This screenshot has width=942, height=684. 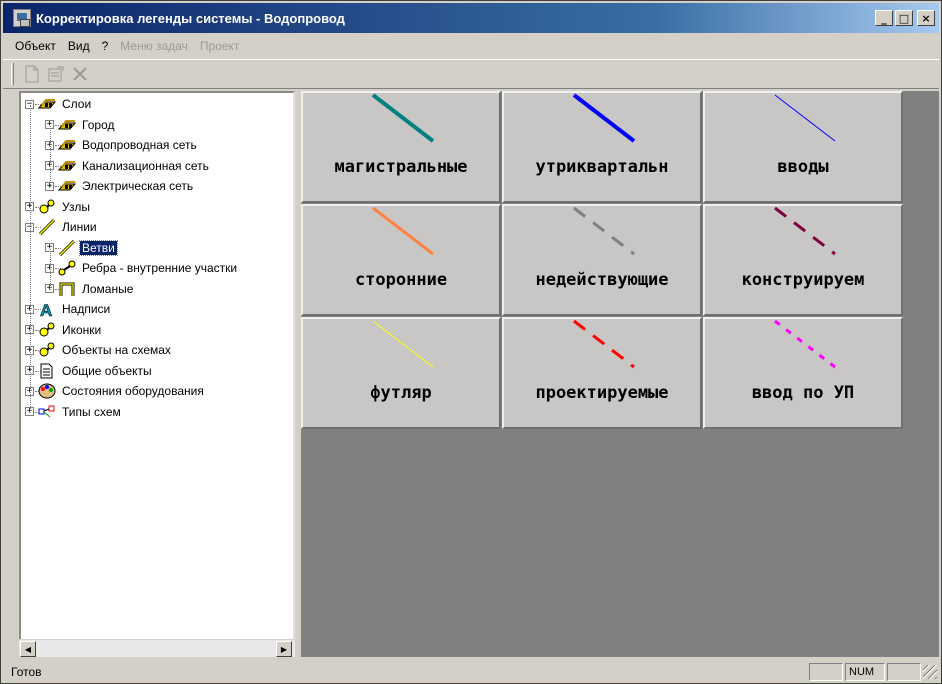 I want to click on tree-item-label: Водопроводная сеть, so click(x=139, y=145).